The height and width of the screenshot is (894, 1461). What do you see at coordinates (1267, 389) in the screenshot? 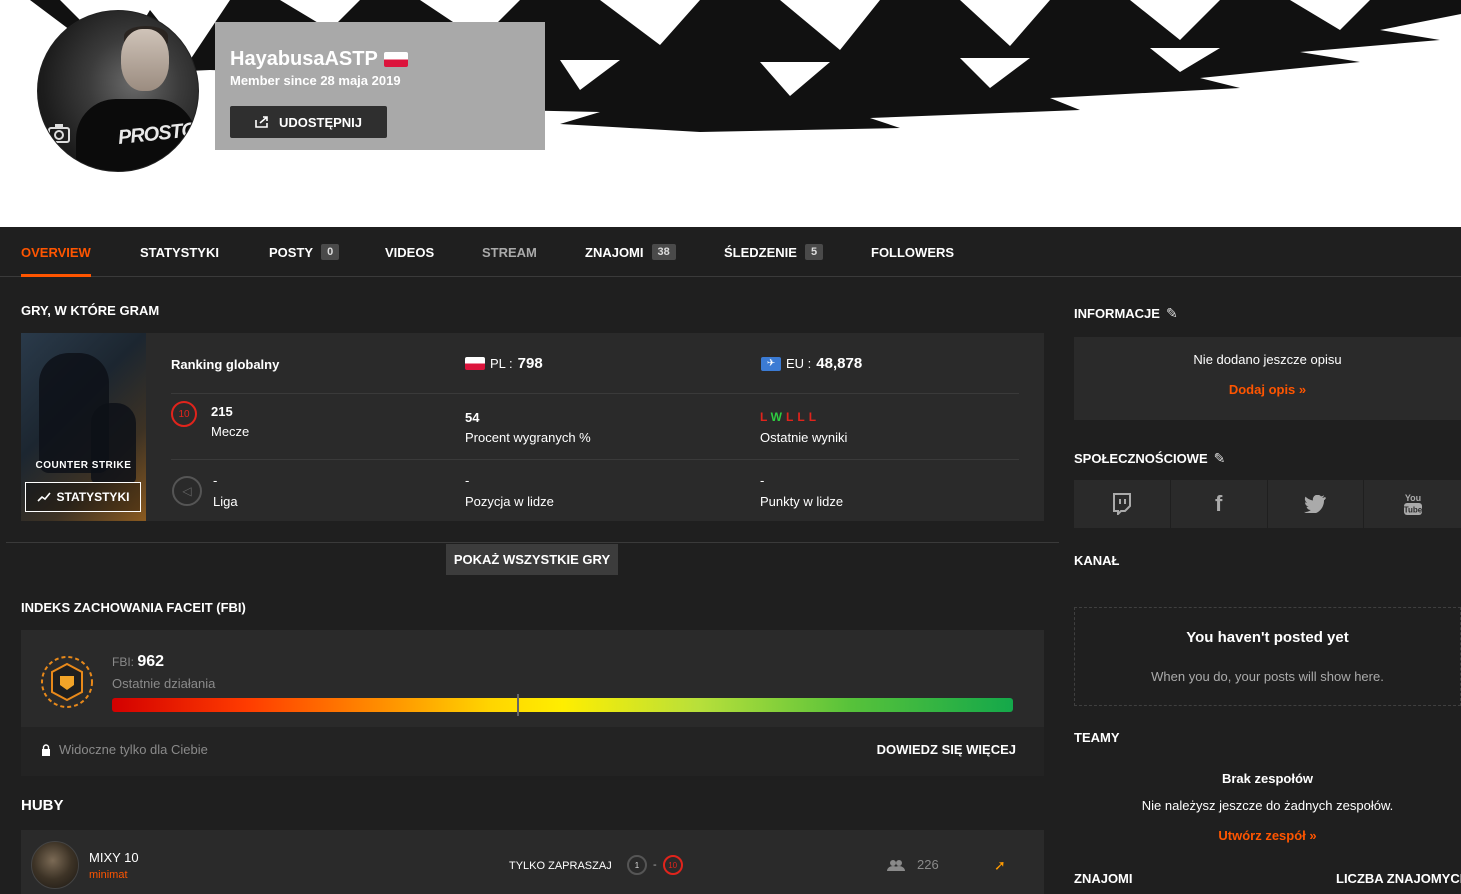
I see `add-description-link: Dodaj opis »` at bounding box center [1267, 389].